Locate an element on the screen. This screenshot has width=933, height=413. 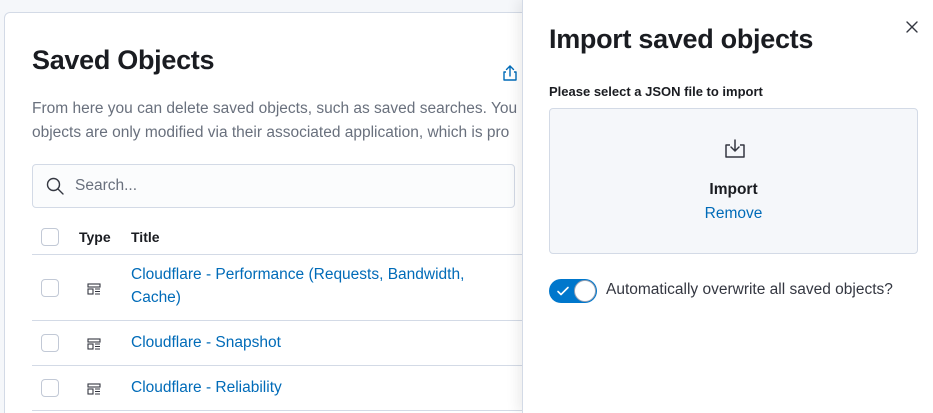
search-icon is located at coordinates (55, 186).